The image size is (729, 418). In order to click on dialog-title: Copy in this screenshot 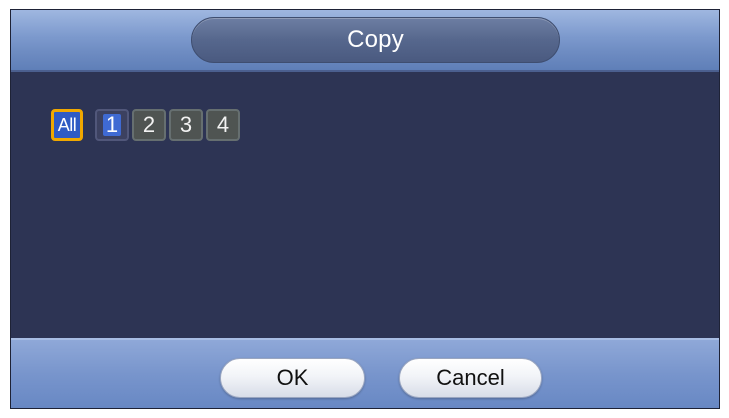, I will do `click(375, 39)`.